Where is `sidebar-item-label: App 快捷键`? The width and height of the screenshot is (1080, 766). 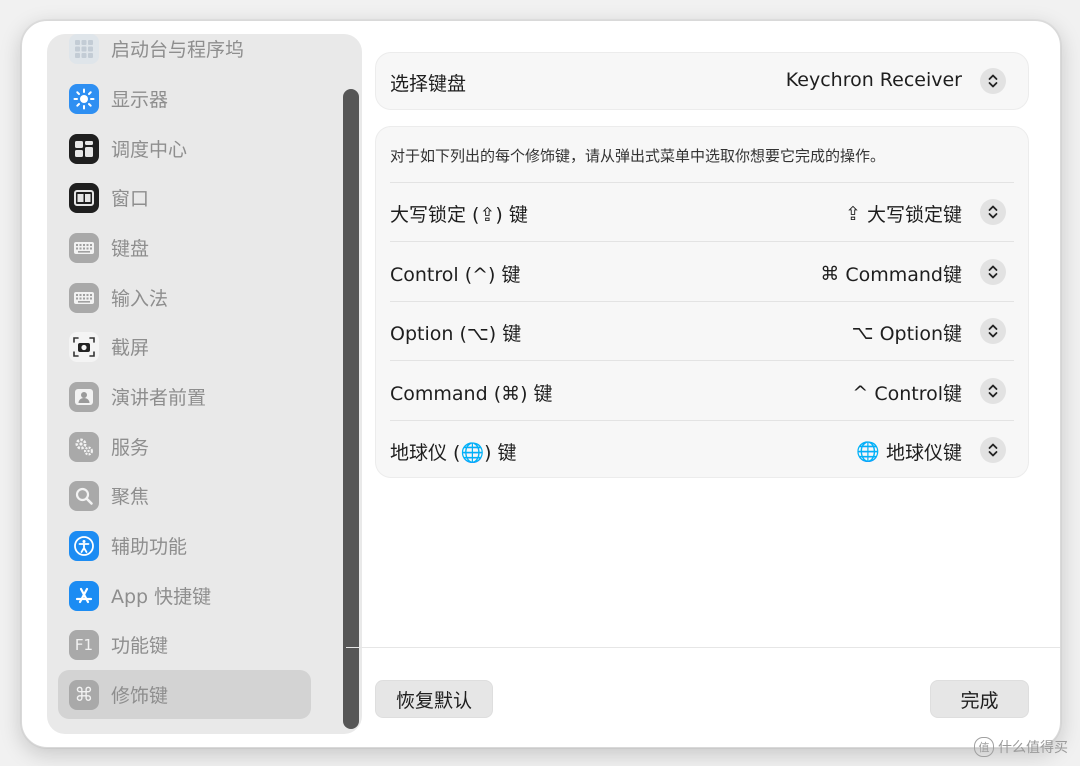 sidebar-item-label: App 快捷键 is located at coordinates (161, 597).